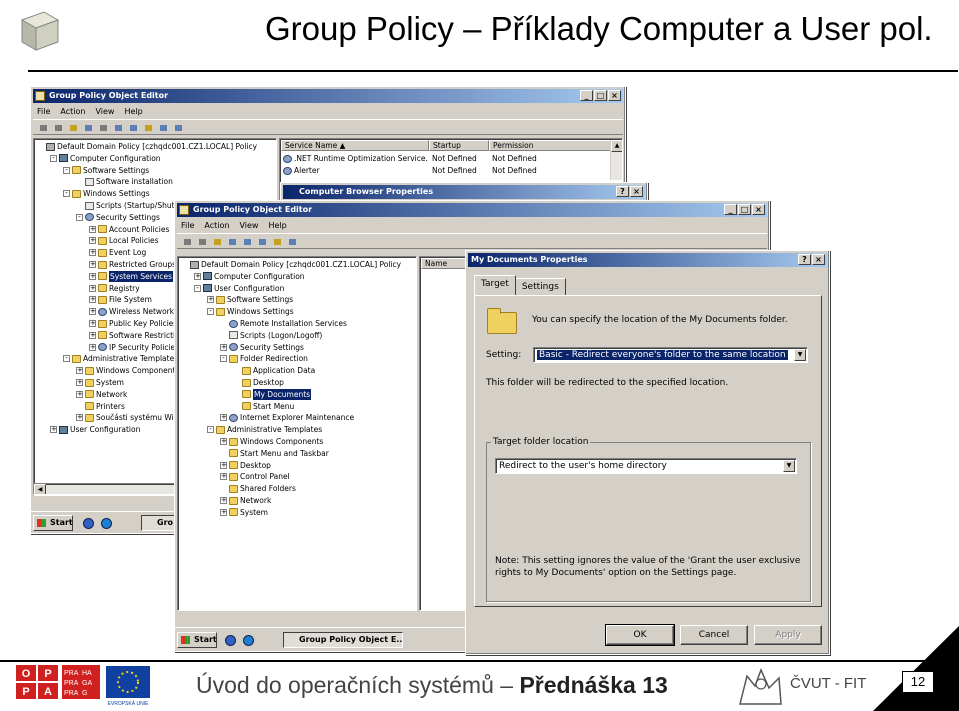 The height and width of the screenshot is (711, 959). What do you see at coordinates (131, 276) in the screenshot?
I see `tree-item: + System Services` at bounding box center [131, 276].